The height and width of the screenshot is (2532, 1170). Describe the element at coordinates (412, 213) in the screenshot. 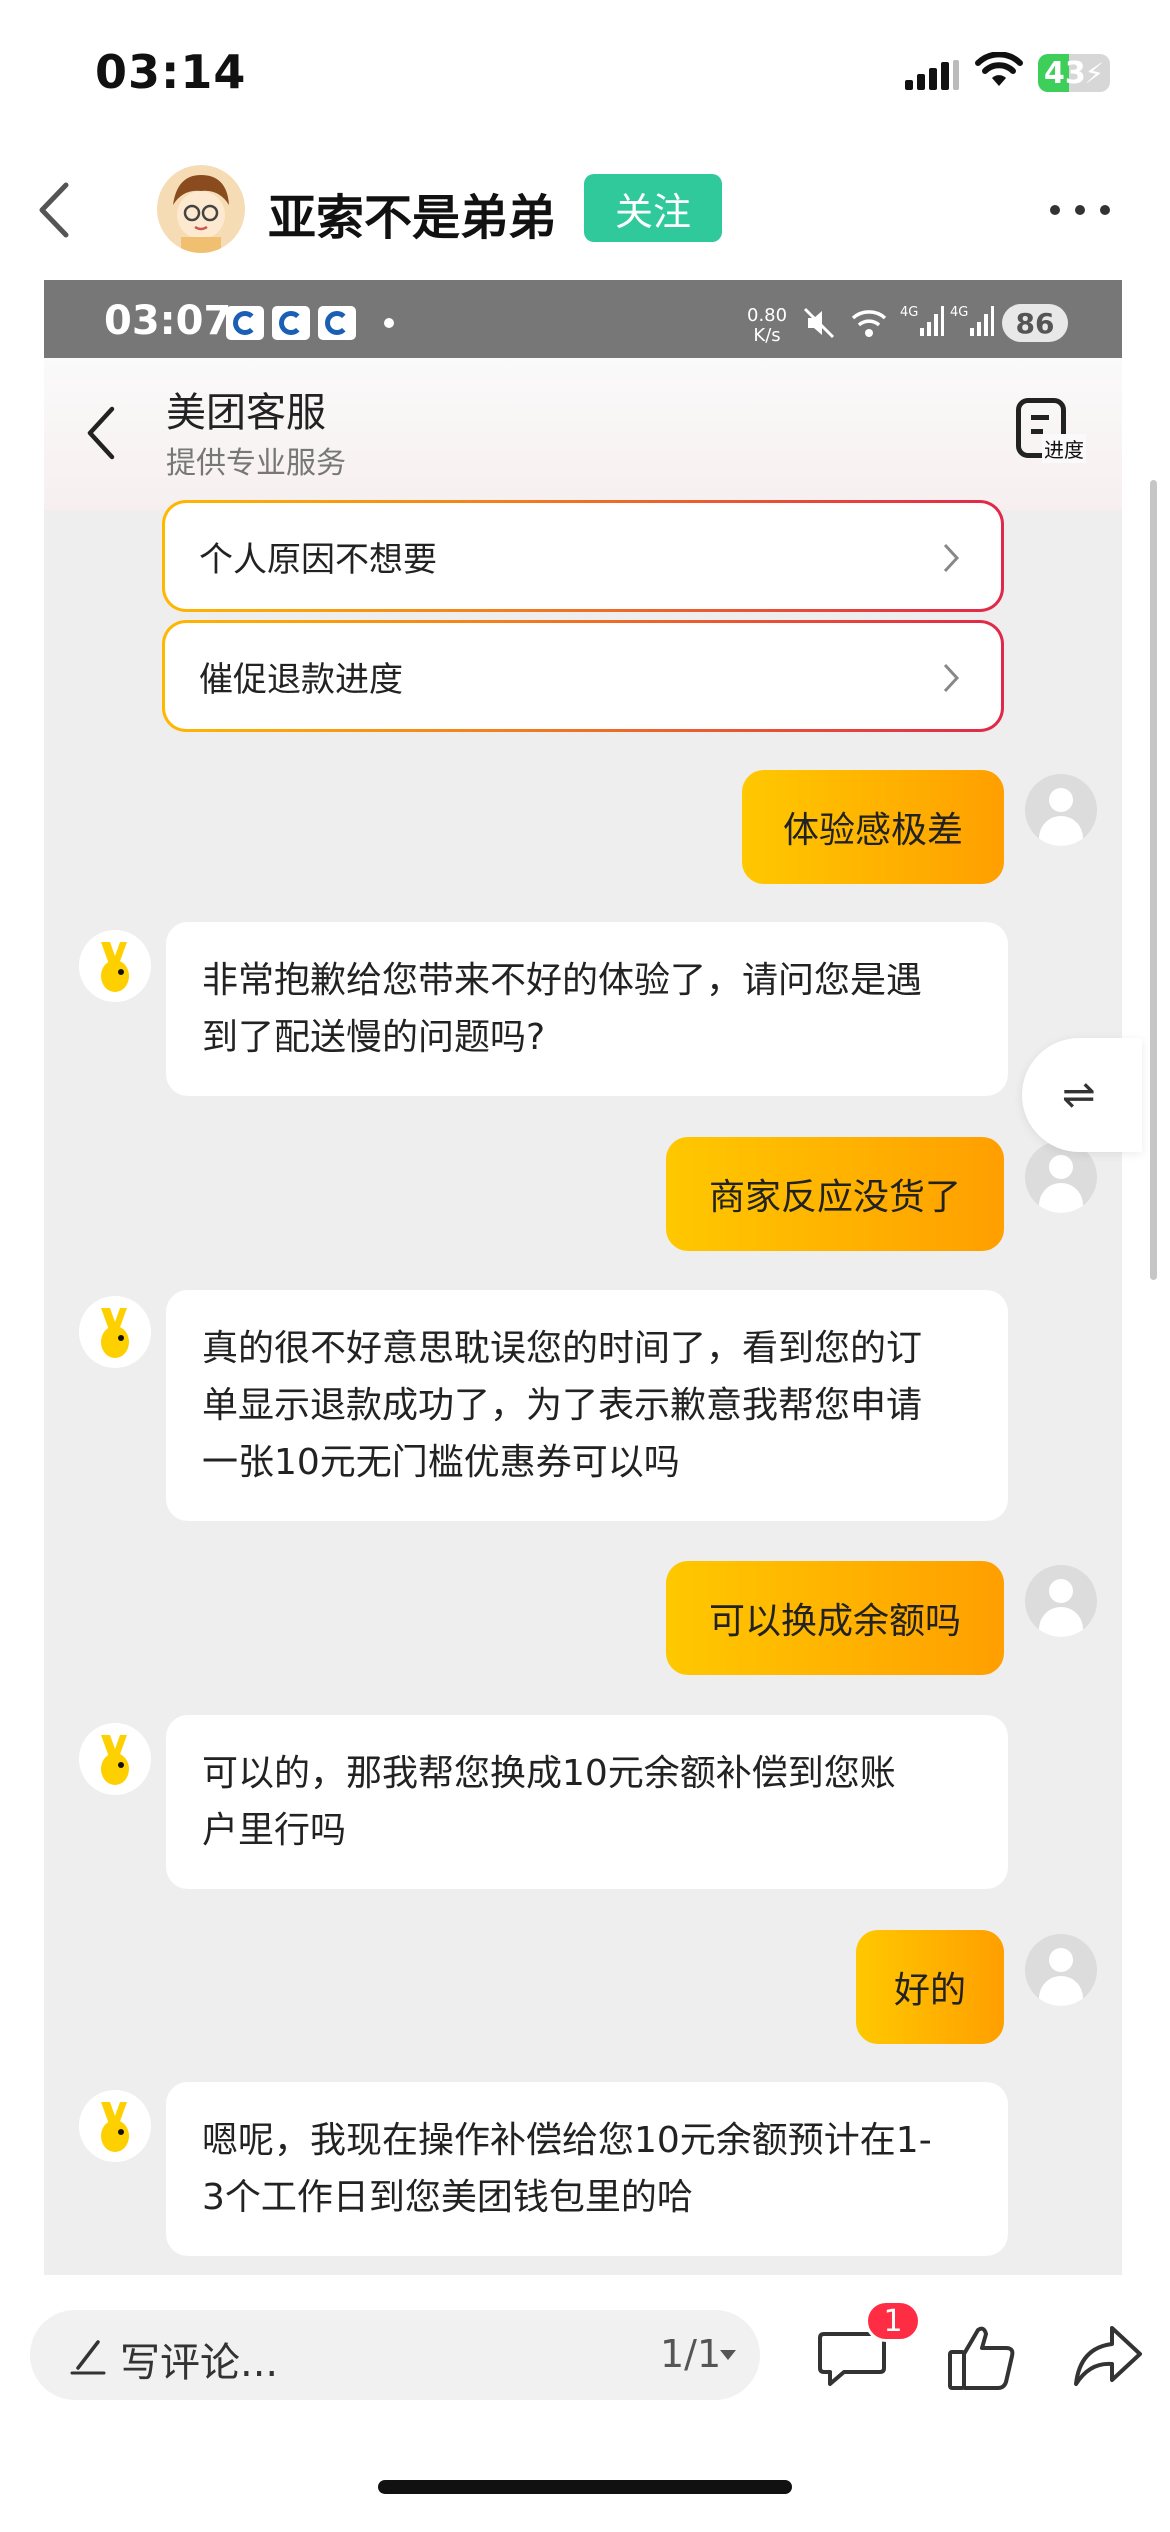

I see `username: 亚索不是弟弟` at that location.